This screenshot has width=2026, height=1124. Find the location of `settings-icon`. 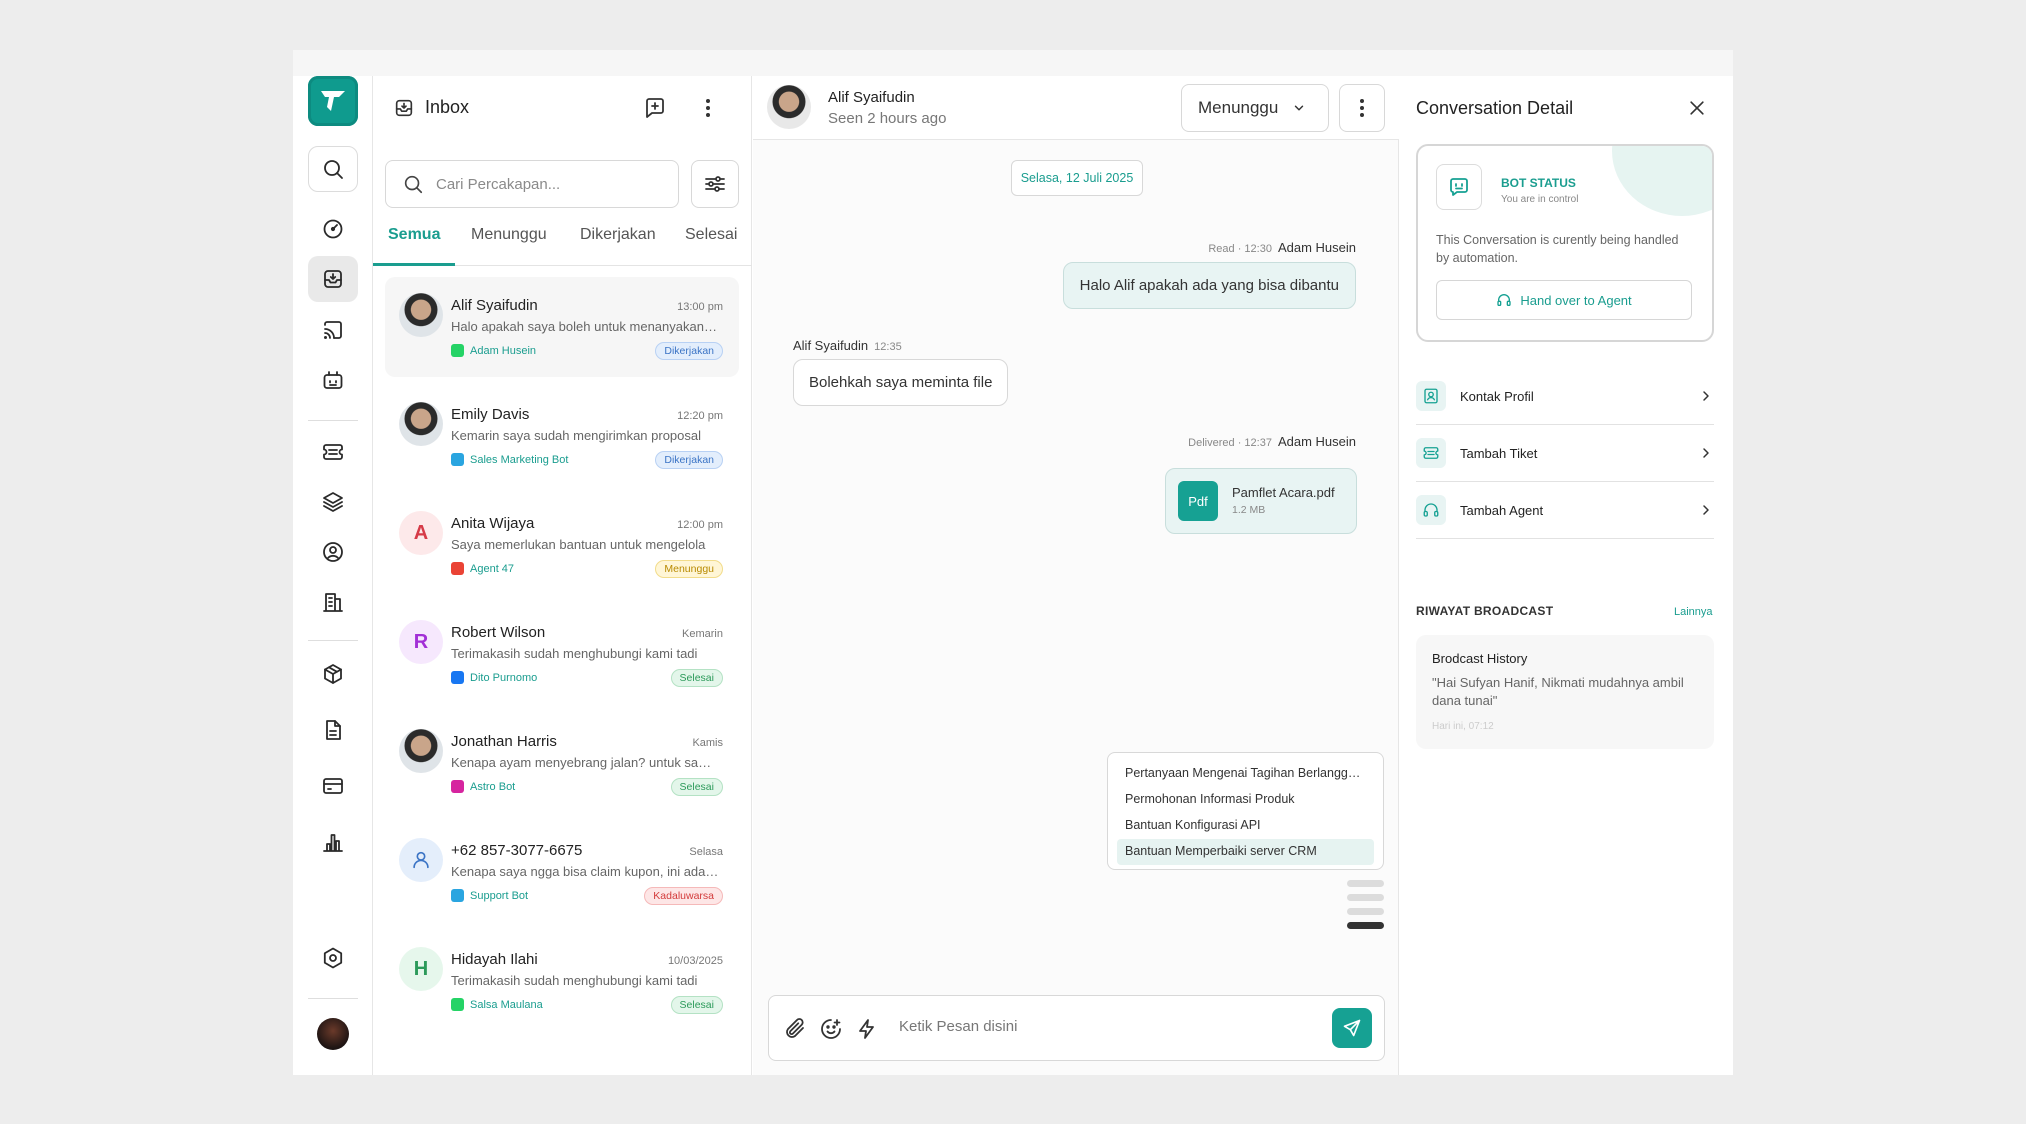

settings-icon is located at coordinates (333, 958).